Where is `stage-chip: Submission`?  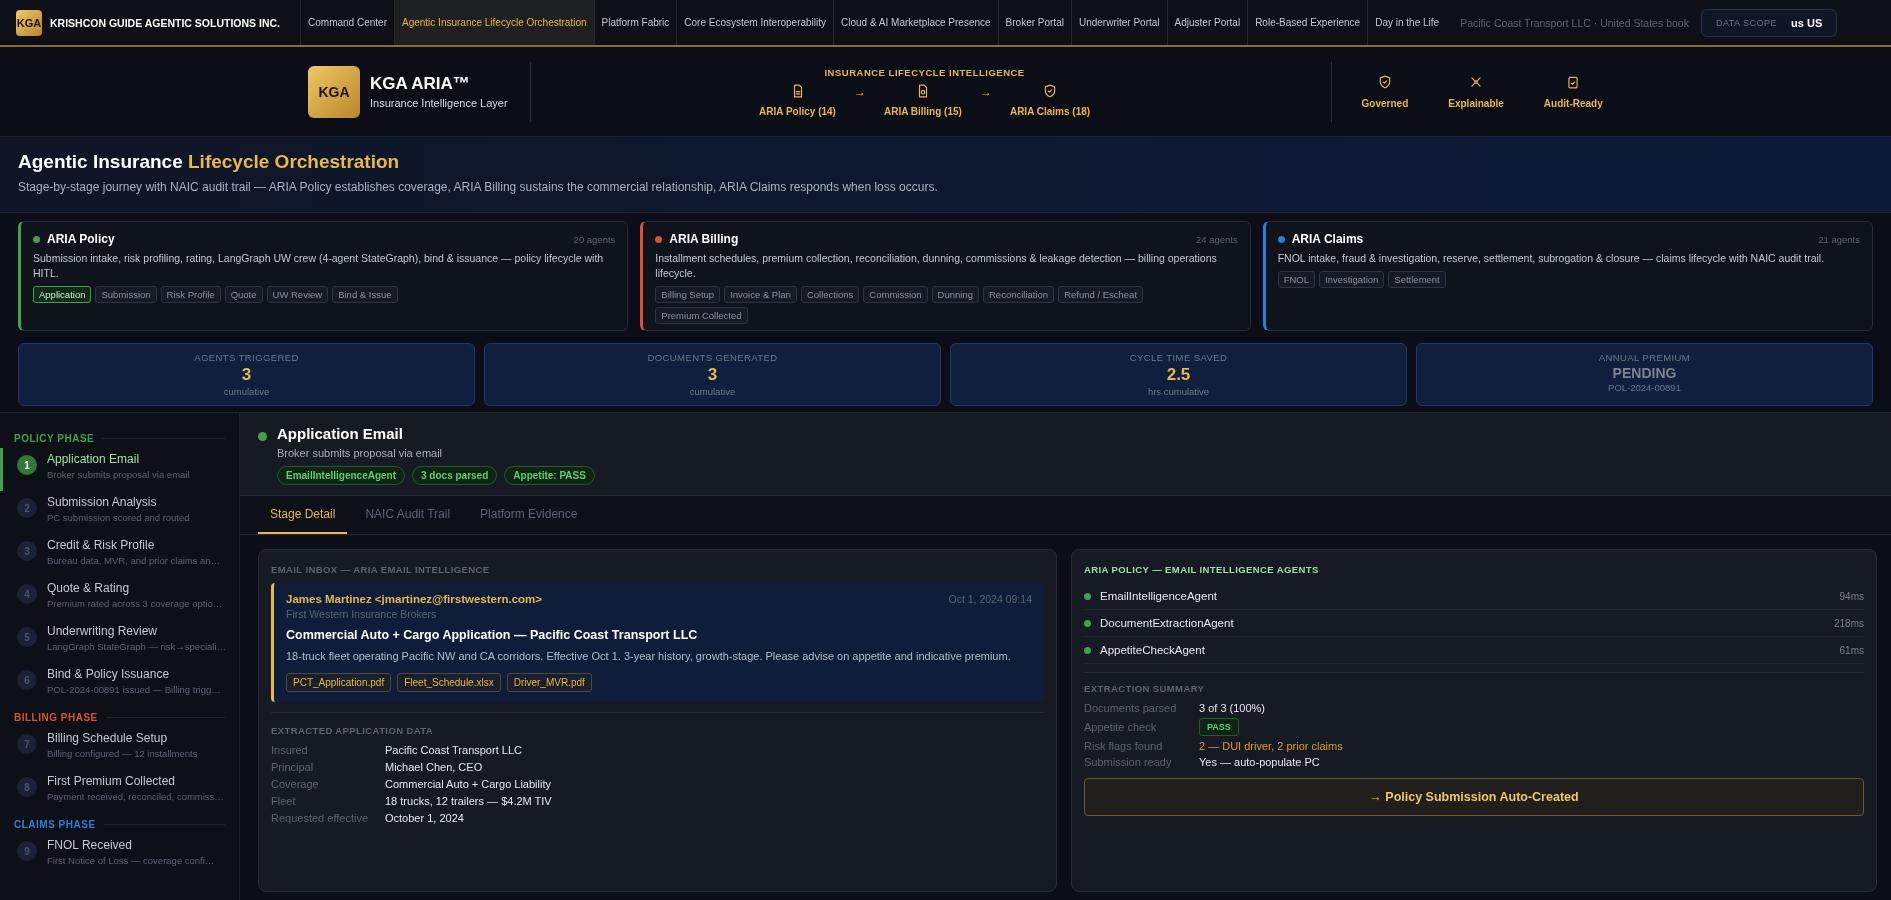
stage-chip: Submission is located at coordinates (126, 295).